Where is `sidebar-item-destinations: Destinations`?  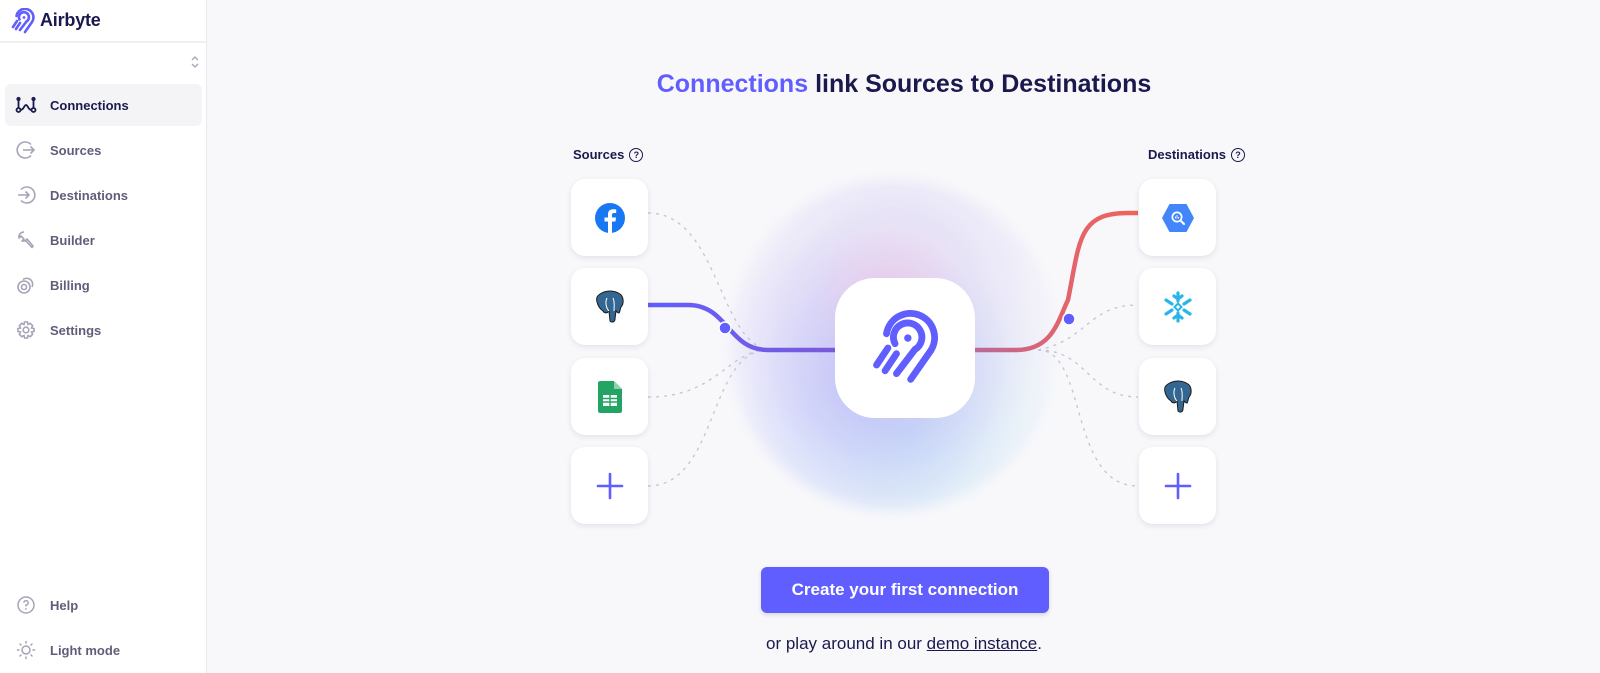
sidebar-item-destinations: Destinations is located at coordinates (103, 195).